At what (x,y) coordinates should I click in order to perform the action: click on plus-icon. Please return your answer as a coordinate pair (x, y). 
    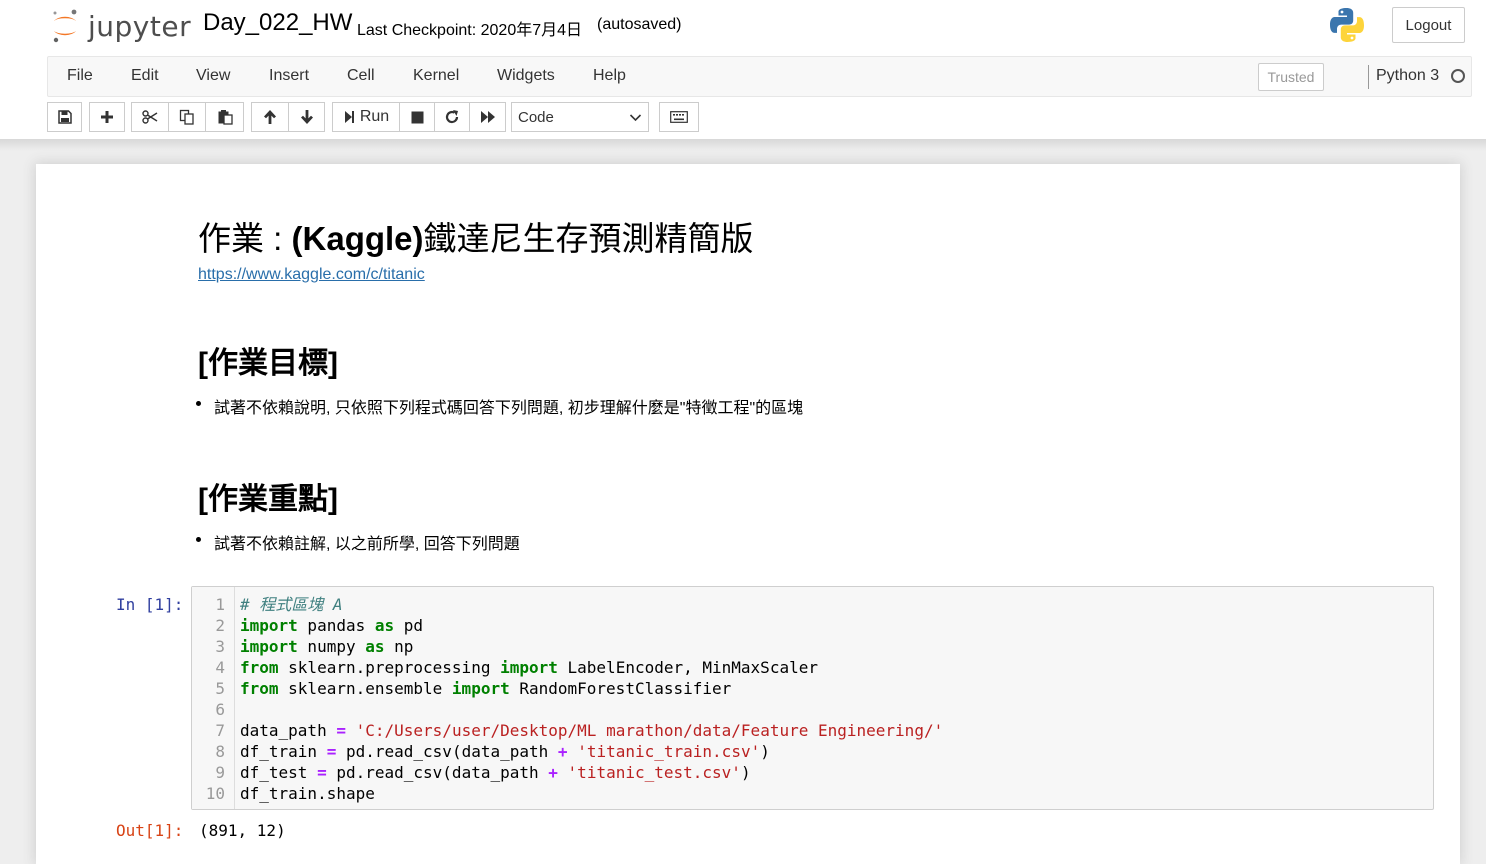
    Looking at the image, I should click on (107, 117).